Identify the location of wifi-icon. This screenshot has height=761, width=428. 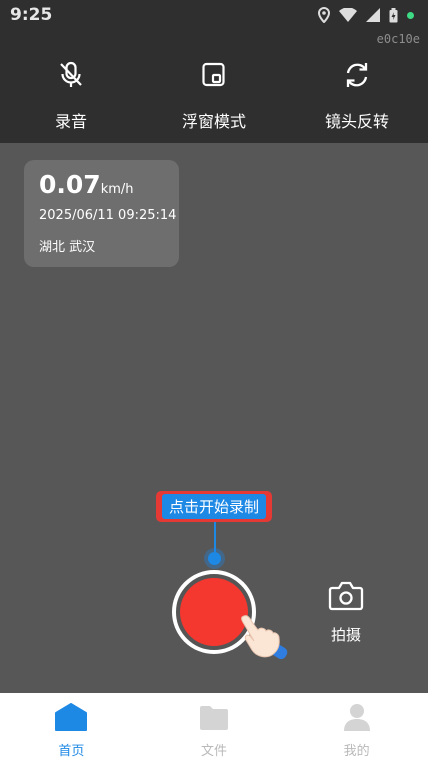
(348, 15).